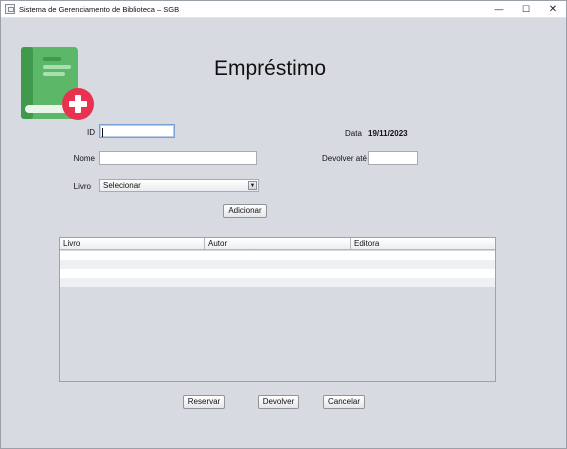 The image size is (567, 449). I want to click on livro-label: Livro, so click(82, 186).